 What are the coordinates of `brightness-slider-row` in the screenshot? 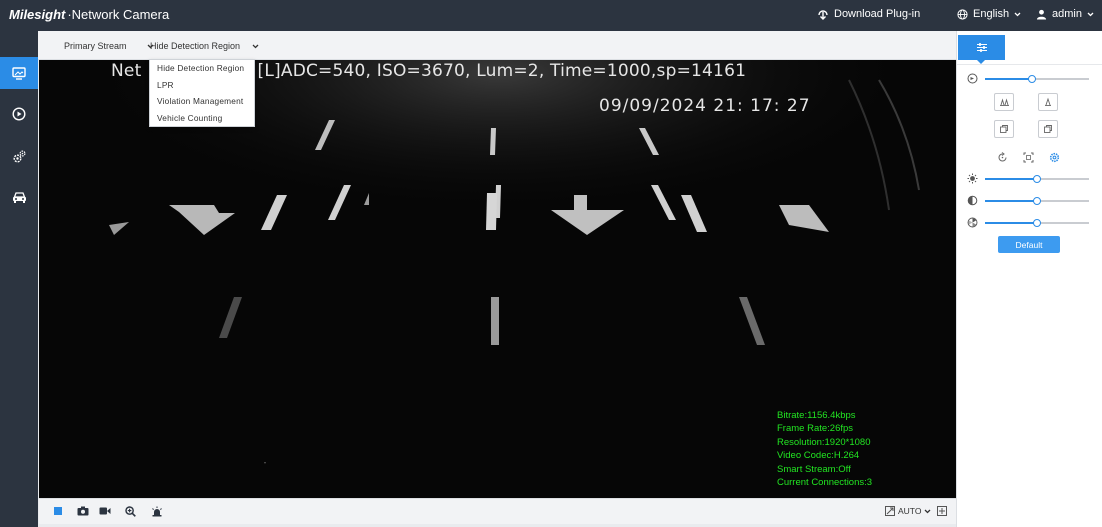 It's located at (1033, 179).